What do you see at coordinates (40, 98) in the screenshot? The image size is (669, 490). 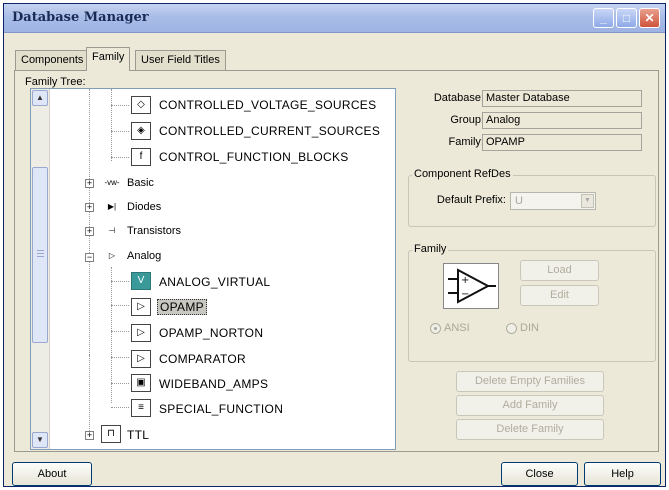 I see `scroll-up-icon: ▲` at bounding box center [40, 98].